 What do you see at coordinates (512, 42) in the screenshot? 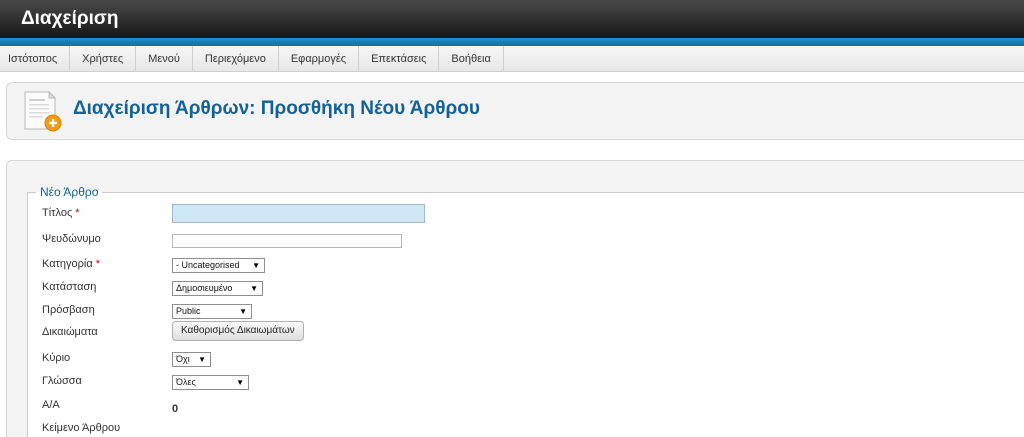
I see `accent-strip` at bounding box center [512, 42].